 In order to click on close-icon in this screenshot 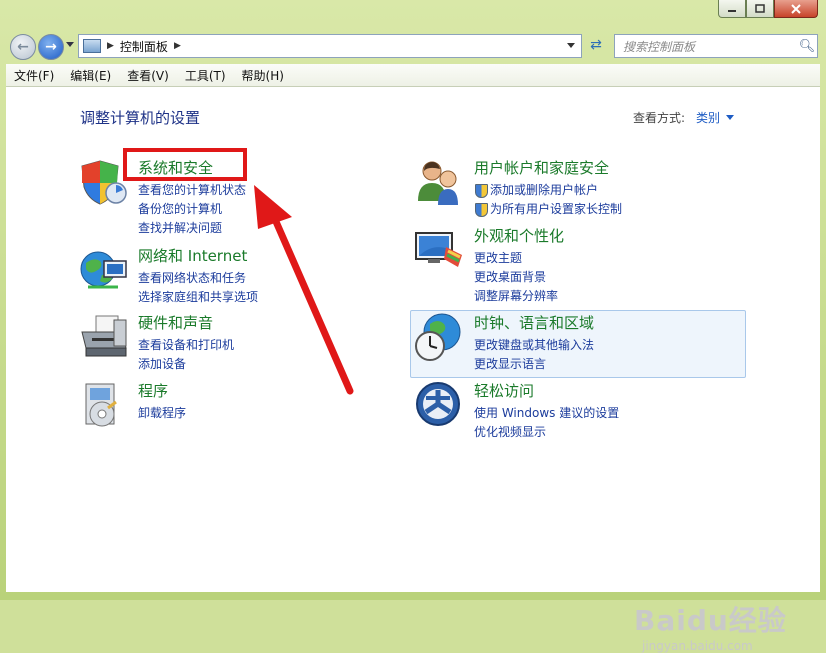, I will do `click(796, 8)`.